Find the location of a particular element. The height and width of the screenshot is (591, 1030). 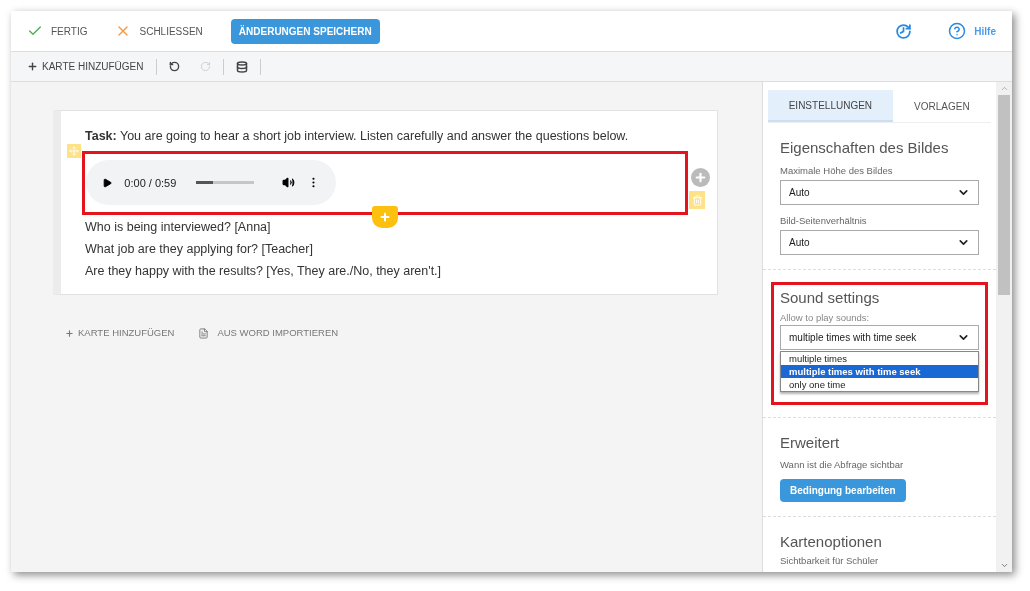

field-label: Maximale Höhe des Bildes is located at coordinates (837, 170).